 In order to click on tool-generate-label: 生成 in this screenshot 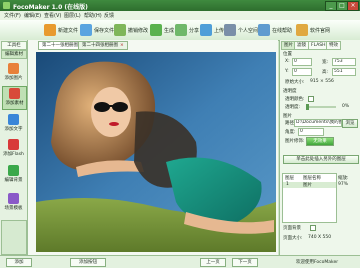, I will do `click(169, 31)`.